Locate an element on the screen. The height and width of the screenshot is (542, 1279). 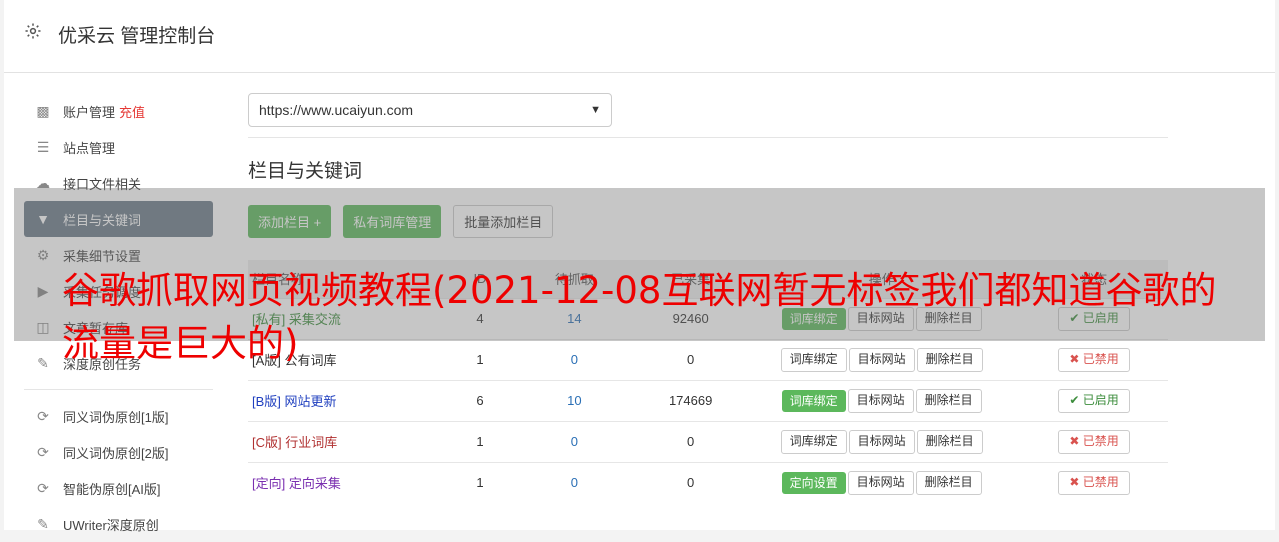
column-name-link: 行业词库 is located at coordinates (311, 442).